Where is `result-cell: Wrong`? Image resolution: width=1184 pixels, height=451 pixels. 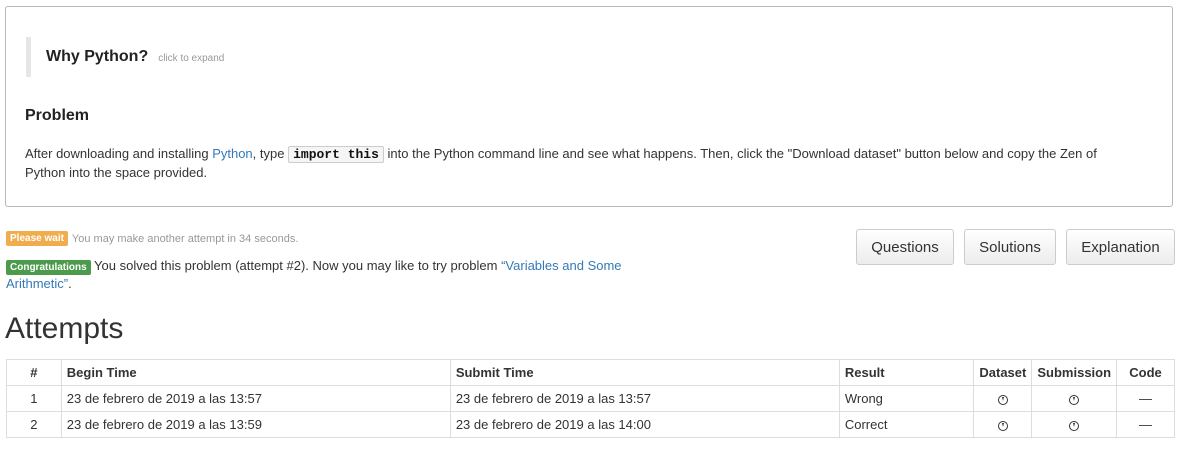 result-cell: Wrong is located at coordinates (906, 398).